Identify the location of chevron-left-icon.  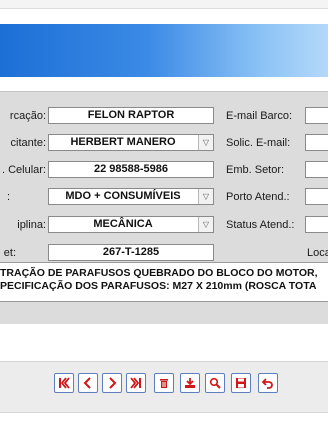
(88, 383).